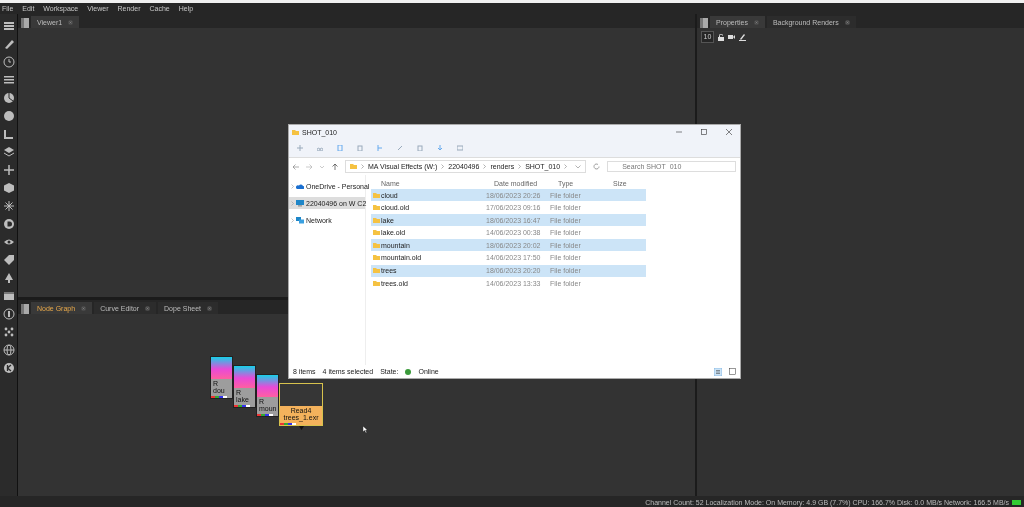 This screenshot has width=1024, height=507. What do you see at coordinates (300, 186) in the screenshot?
I see `cloud-icon` at bounding box center [300, 186].